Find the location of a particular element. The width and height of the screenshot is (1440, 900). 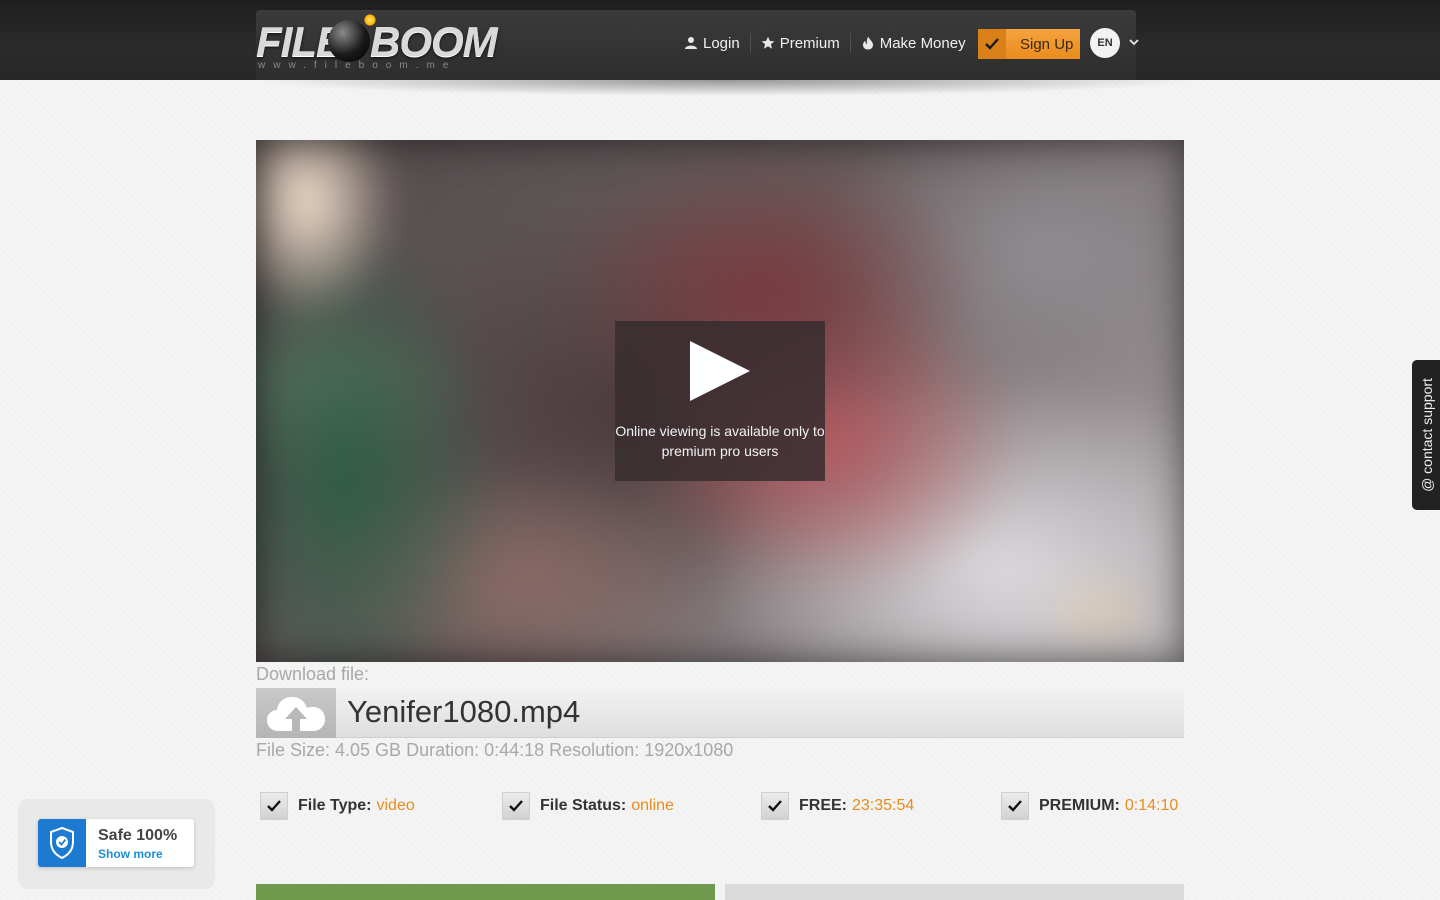

show-more-link: Show more is located at coordinates (130, 854).